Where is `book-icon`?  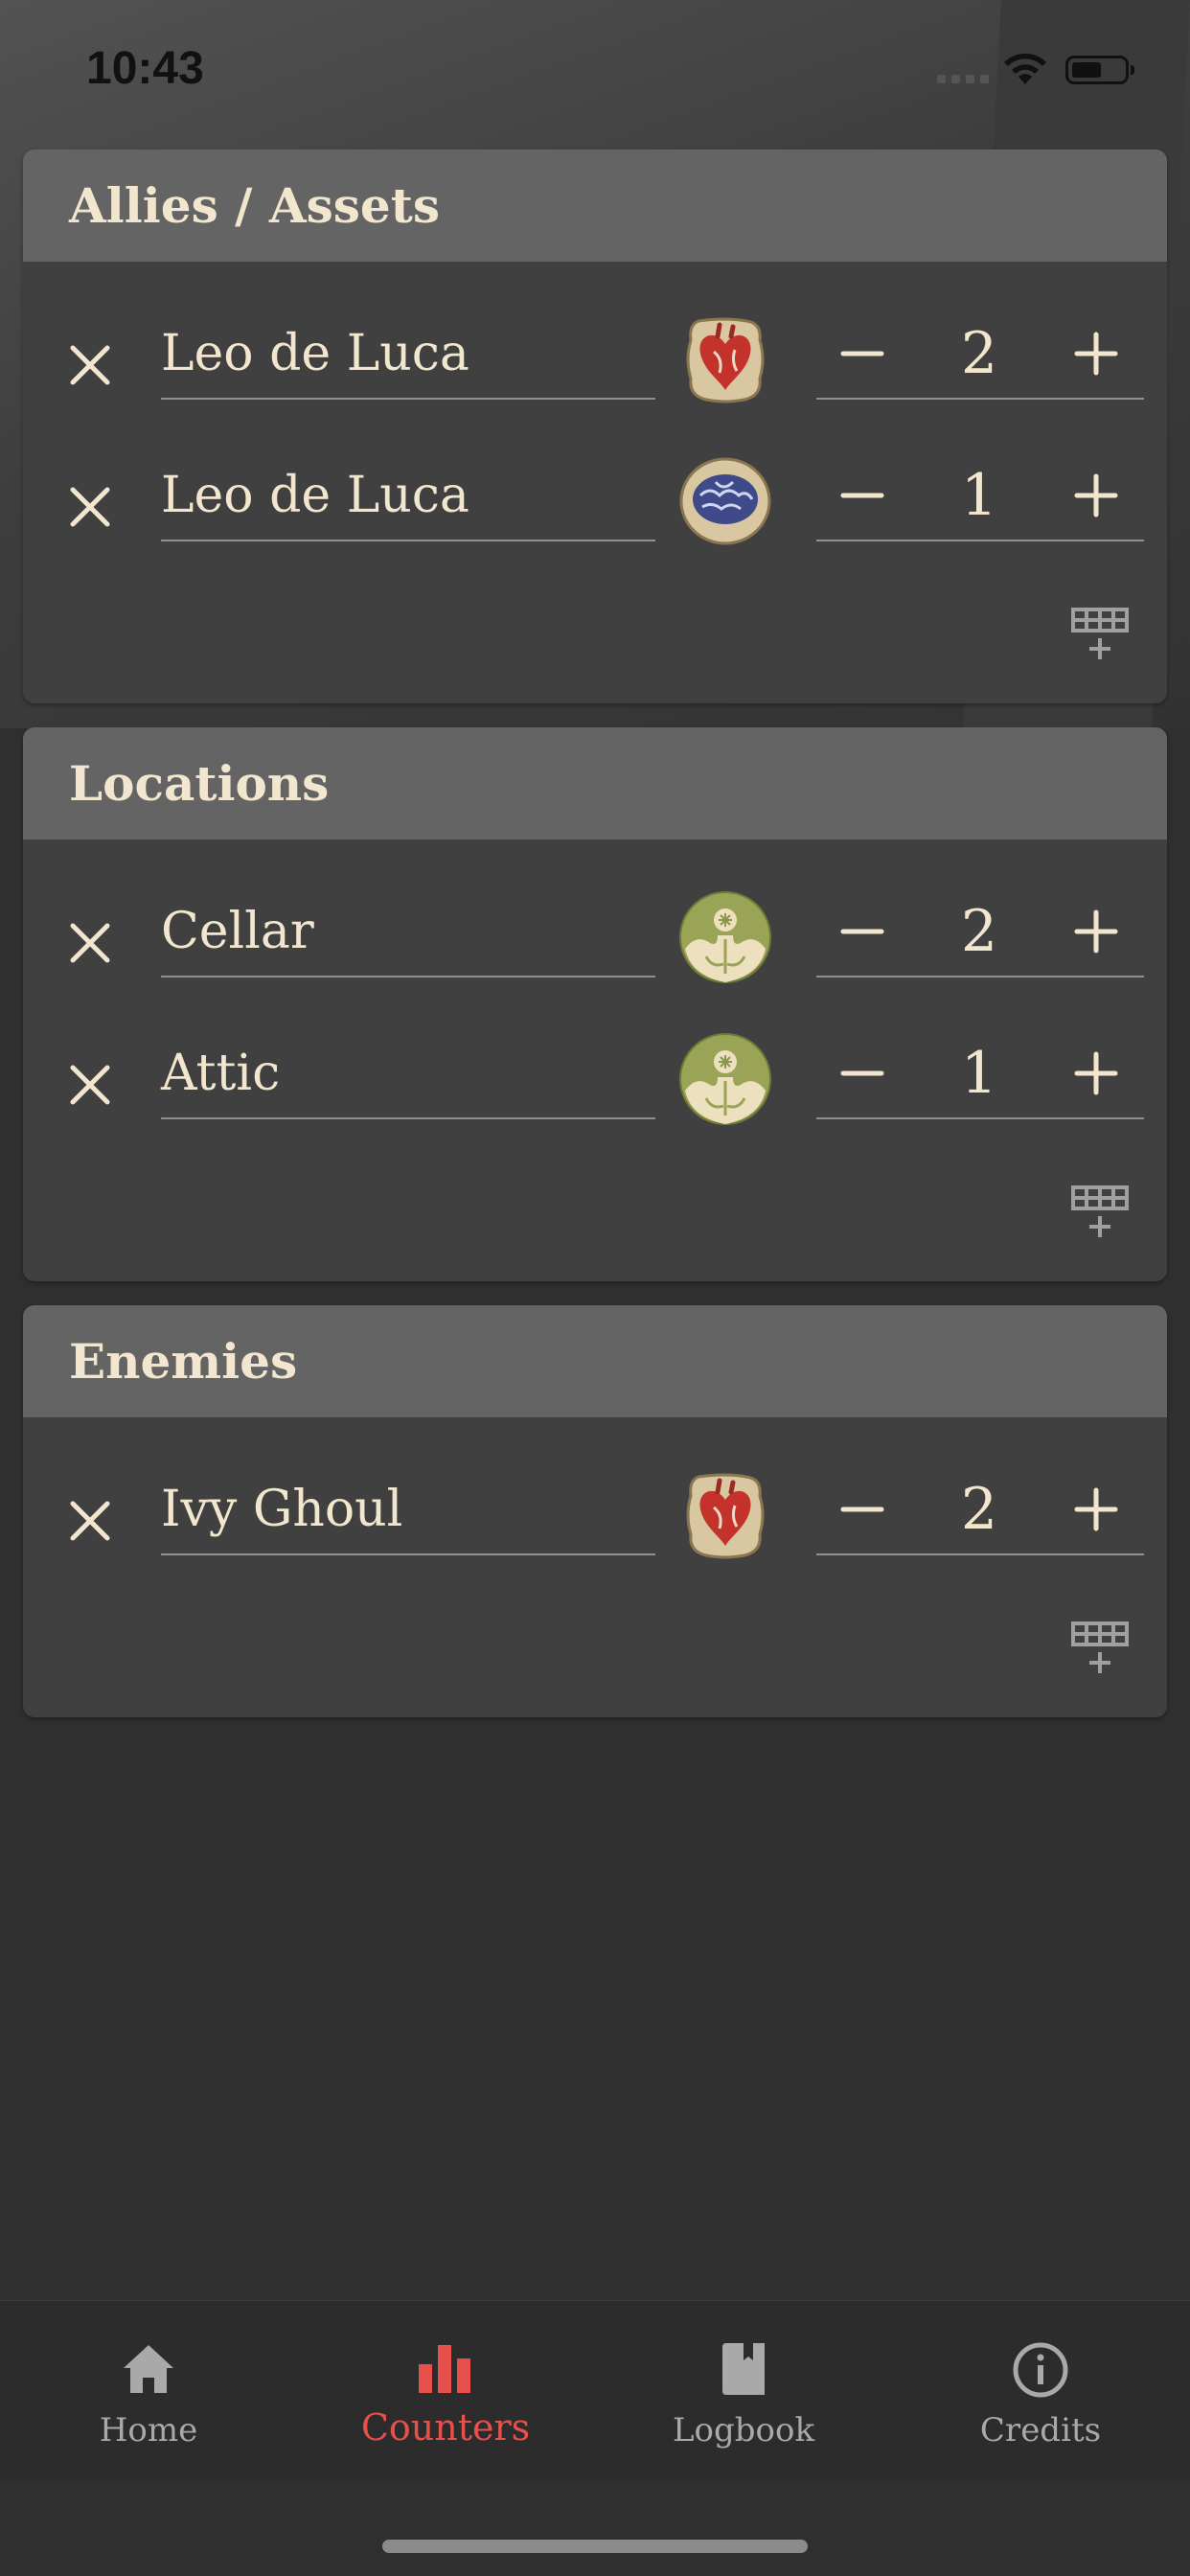
book-icon is located at coordinates (744, 2369).